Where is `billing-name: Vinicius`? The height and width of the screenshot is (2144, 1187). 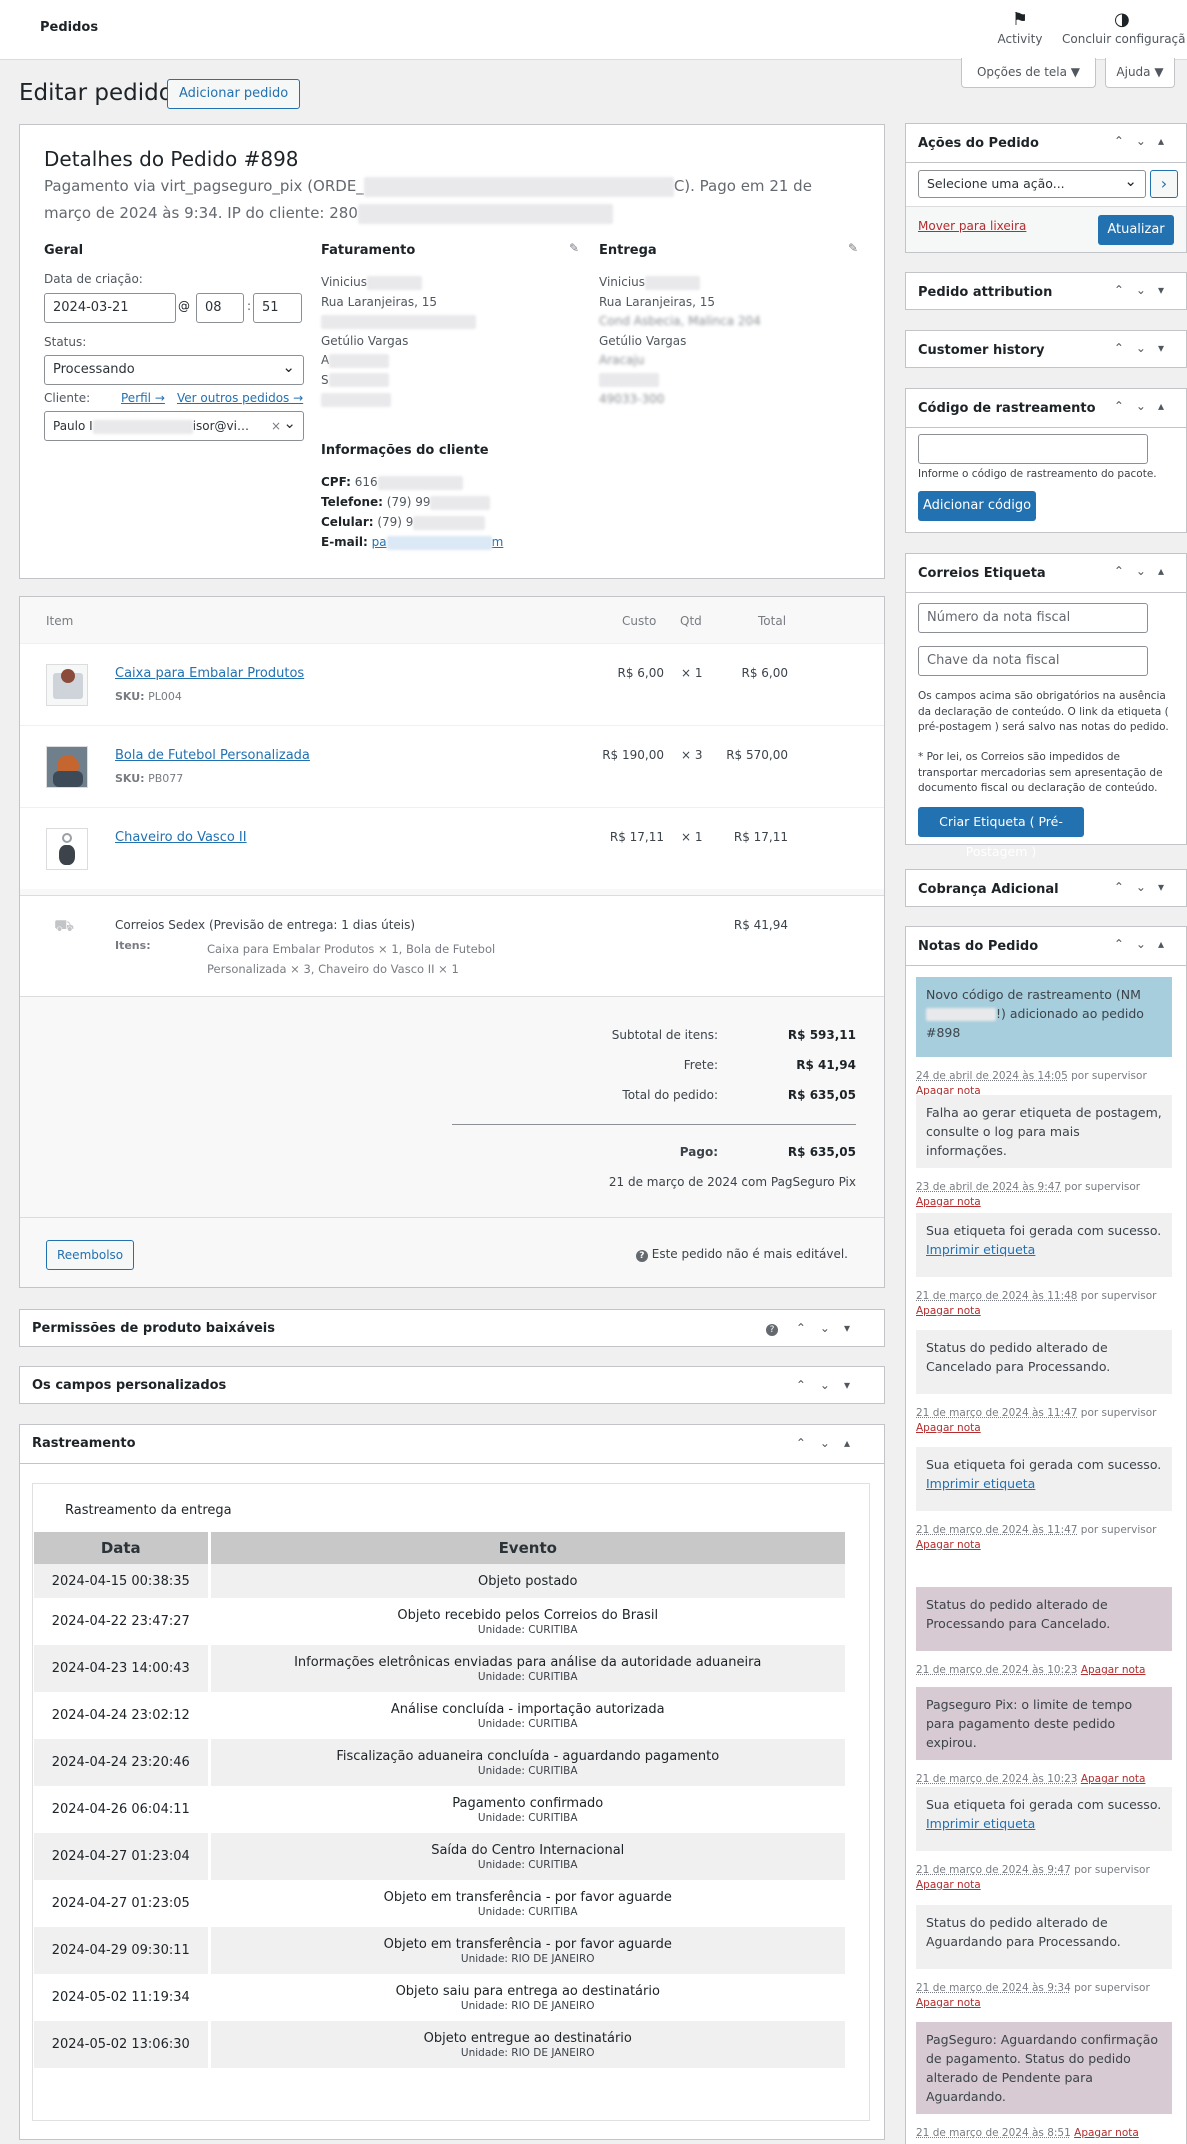 billing-name: Vinicius is located at coordinates (344, 282).